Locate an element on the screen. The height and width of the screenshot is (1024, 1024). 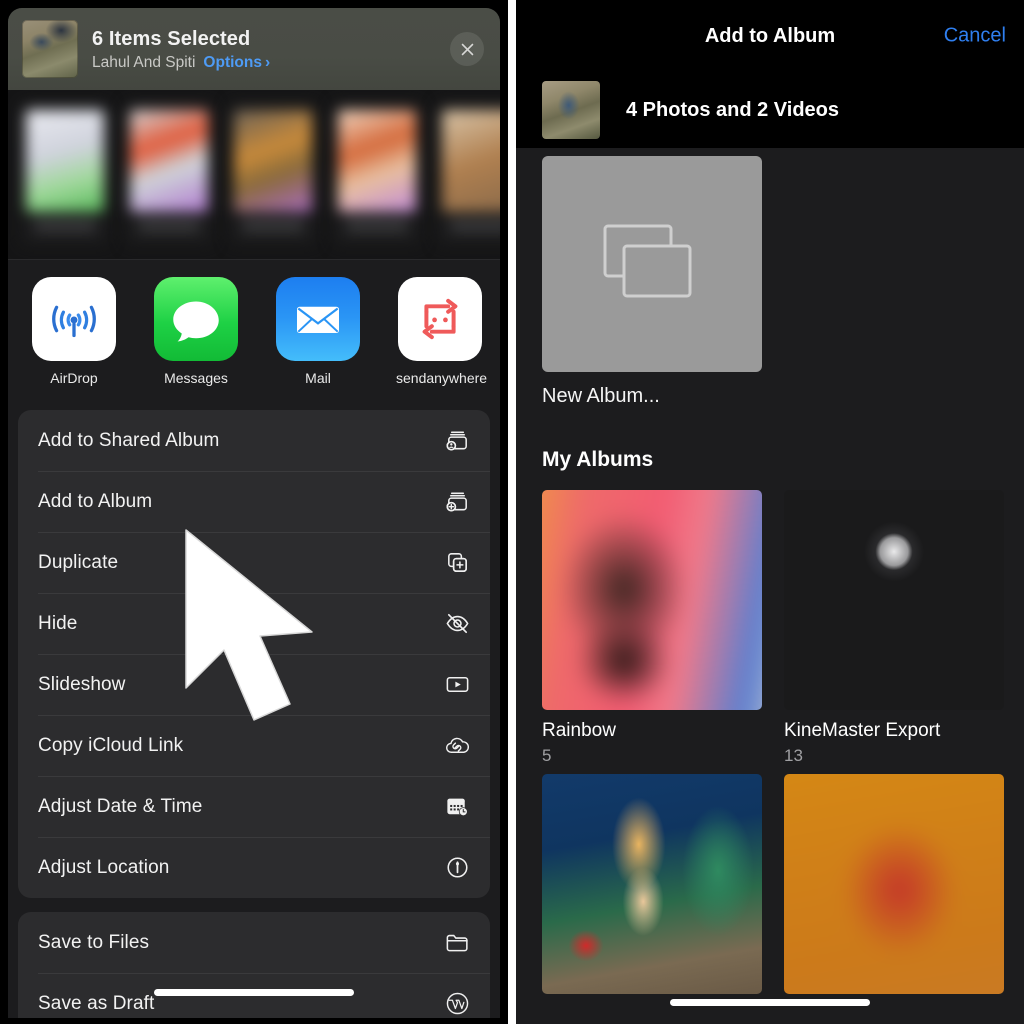
action-save-to-files: Save to Files is located at coordinates (254, 942).